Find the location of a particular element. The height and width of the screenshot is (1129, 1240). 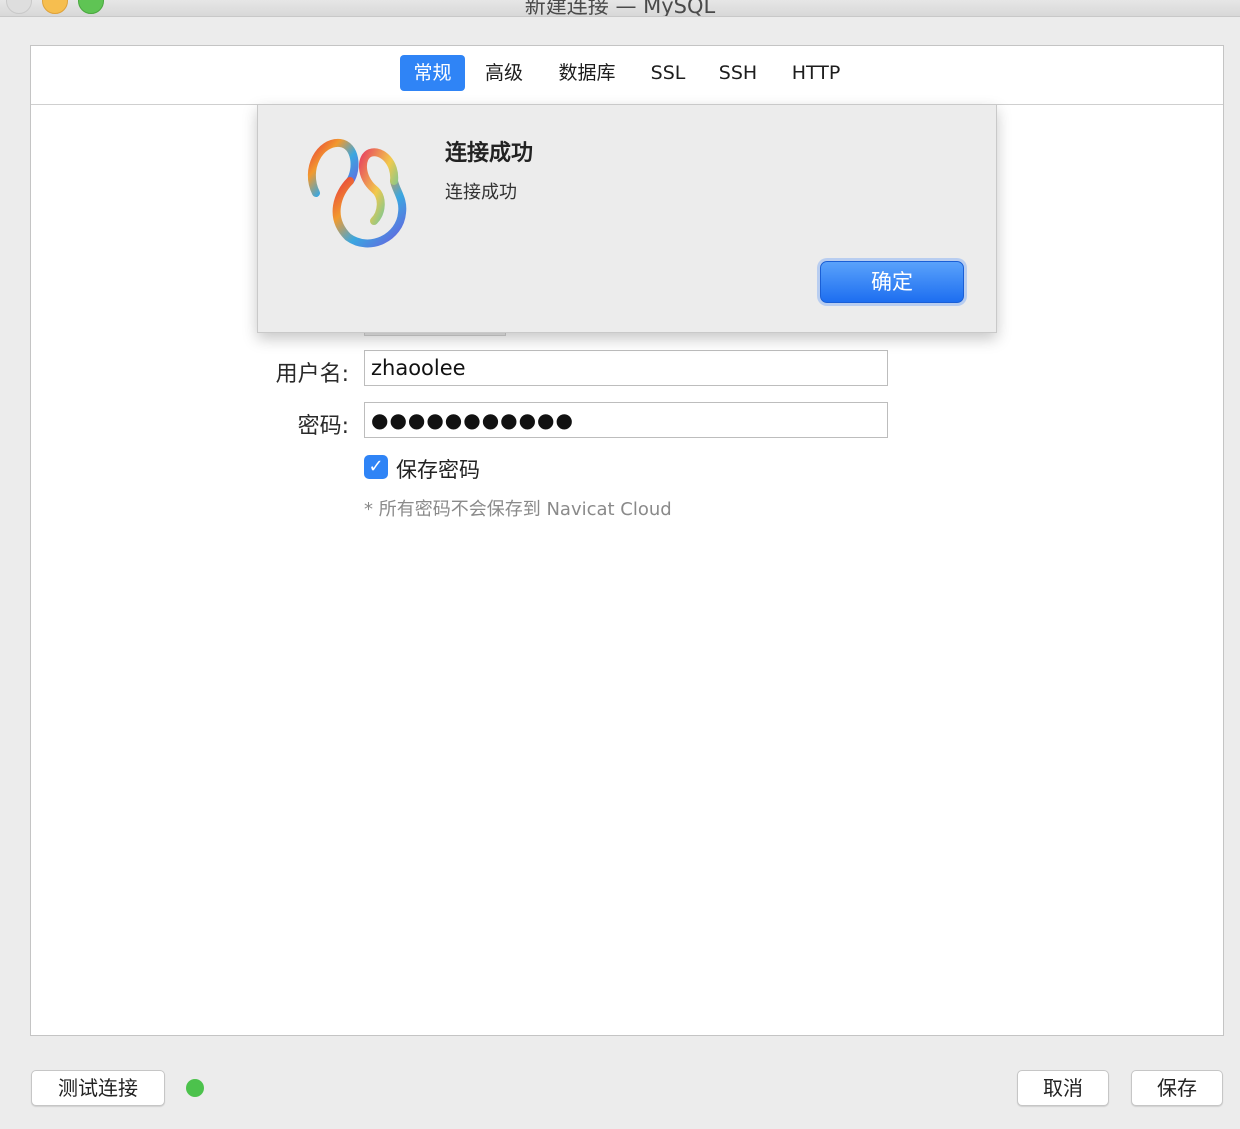

window-title: 新建连接 — MySQL is located at coordinates (620, 8).